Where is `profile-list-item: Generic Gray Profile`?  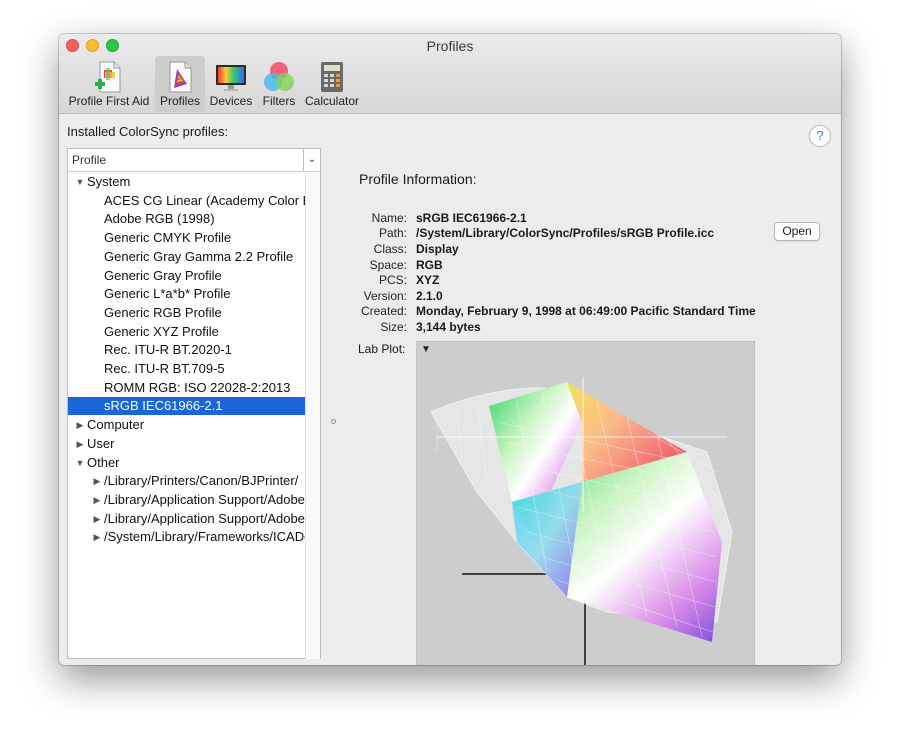
profile-list-item: Generic Gray Profile is located at coordinates (186, 276).